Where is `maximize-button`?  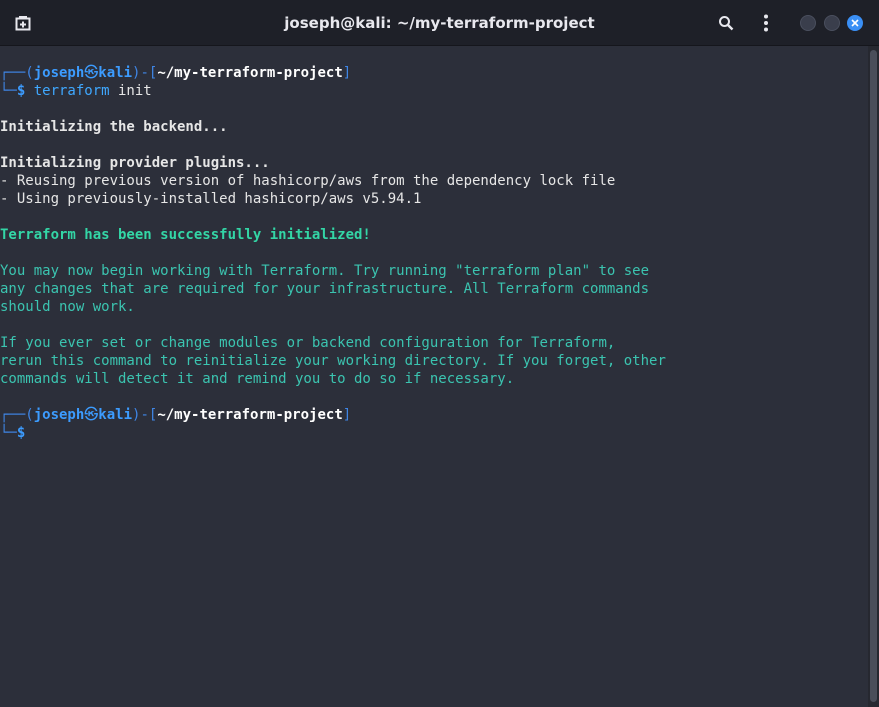
maximize-button is located at coordinates (832, 23).